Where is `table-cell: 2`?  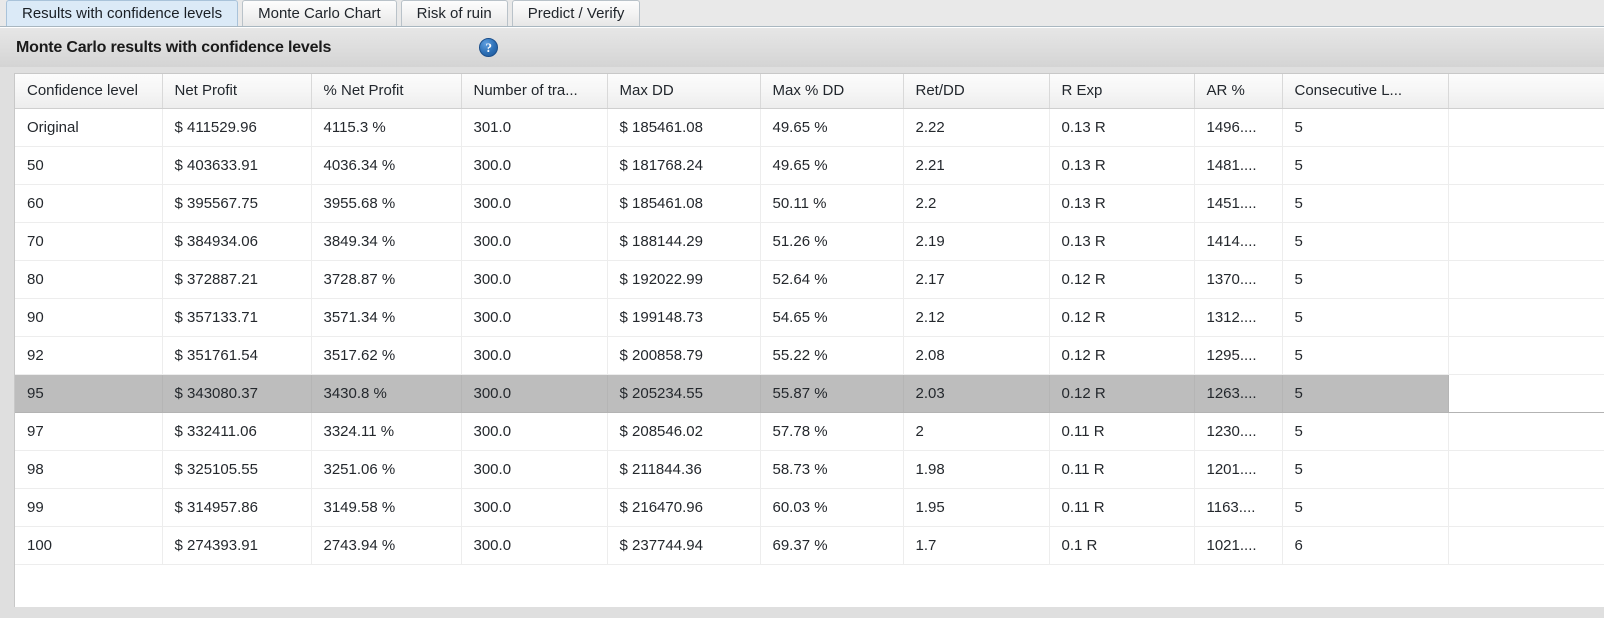 table-cell: 2 is located at coordinates (976, 431).